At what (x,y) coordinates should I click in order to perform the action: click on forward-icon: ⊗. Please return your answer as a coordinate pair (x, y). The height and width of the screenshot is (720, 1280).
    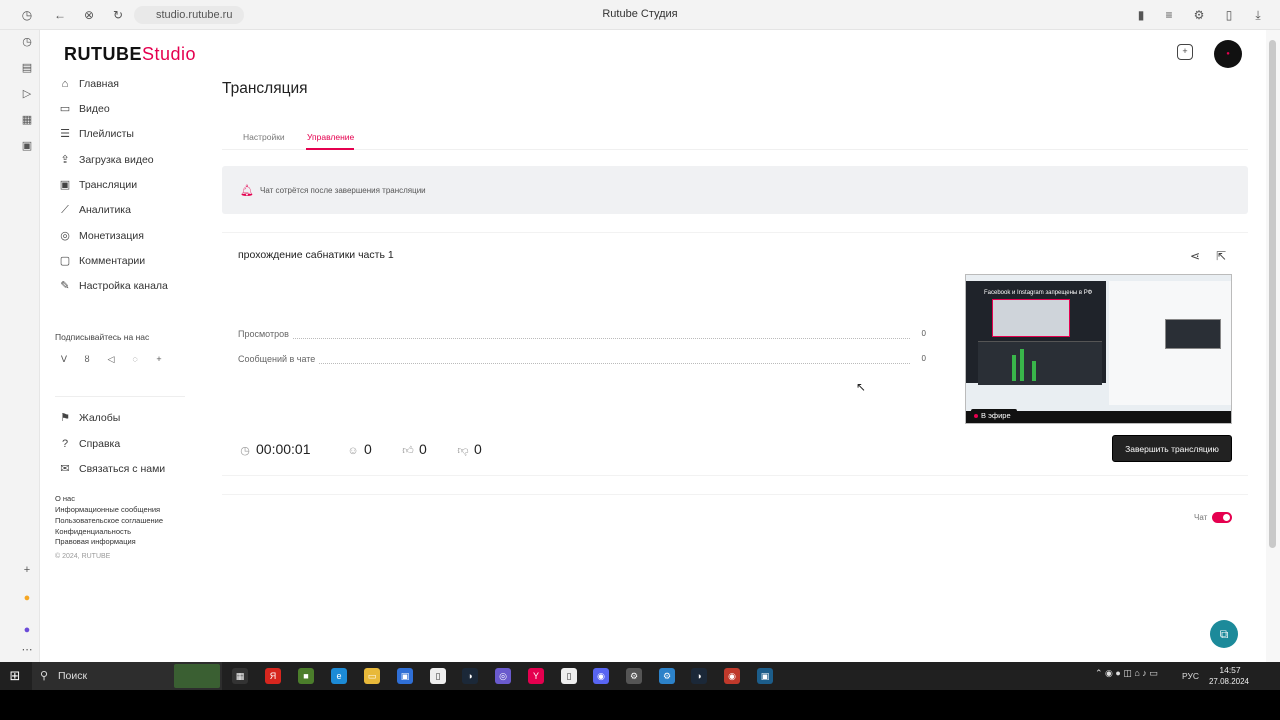
    Looking at the image, I should click on (89, 15).